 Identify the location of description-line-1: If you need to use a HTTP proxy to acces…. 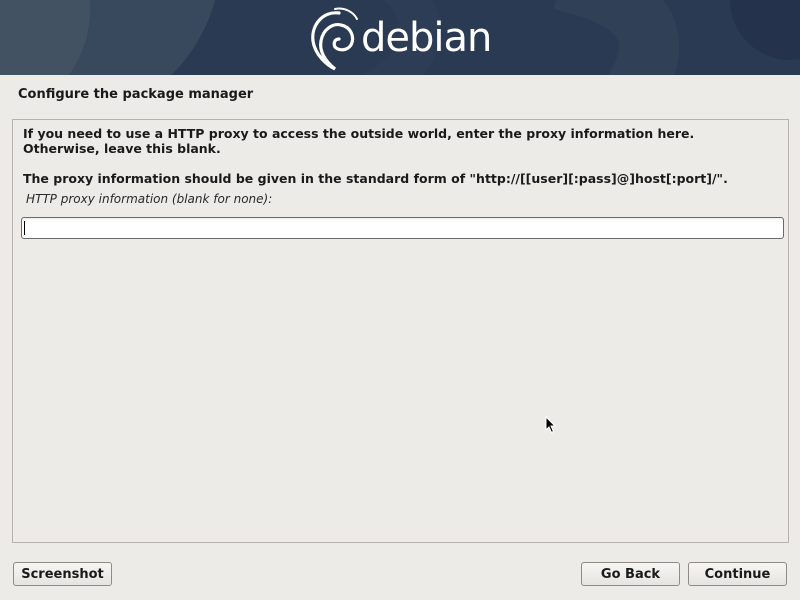
(359, 133).